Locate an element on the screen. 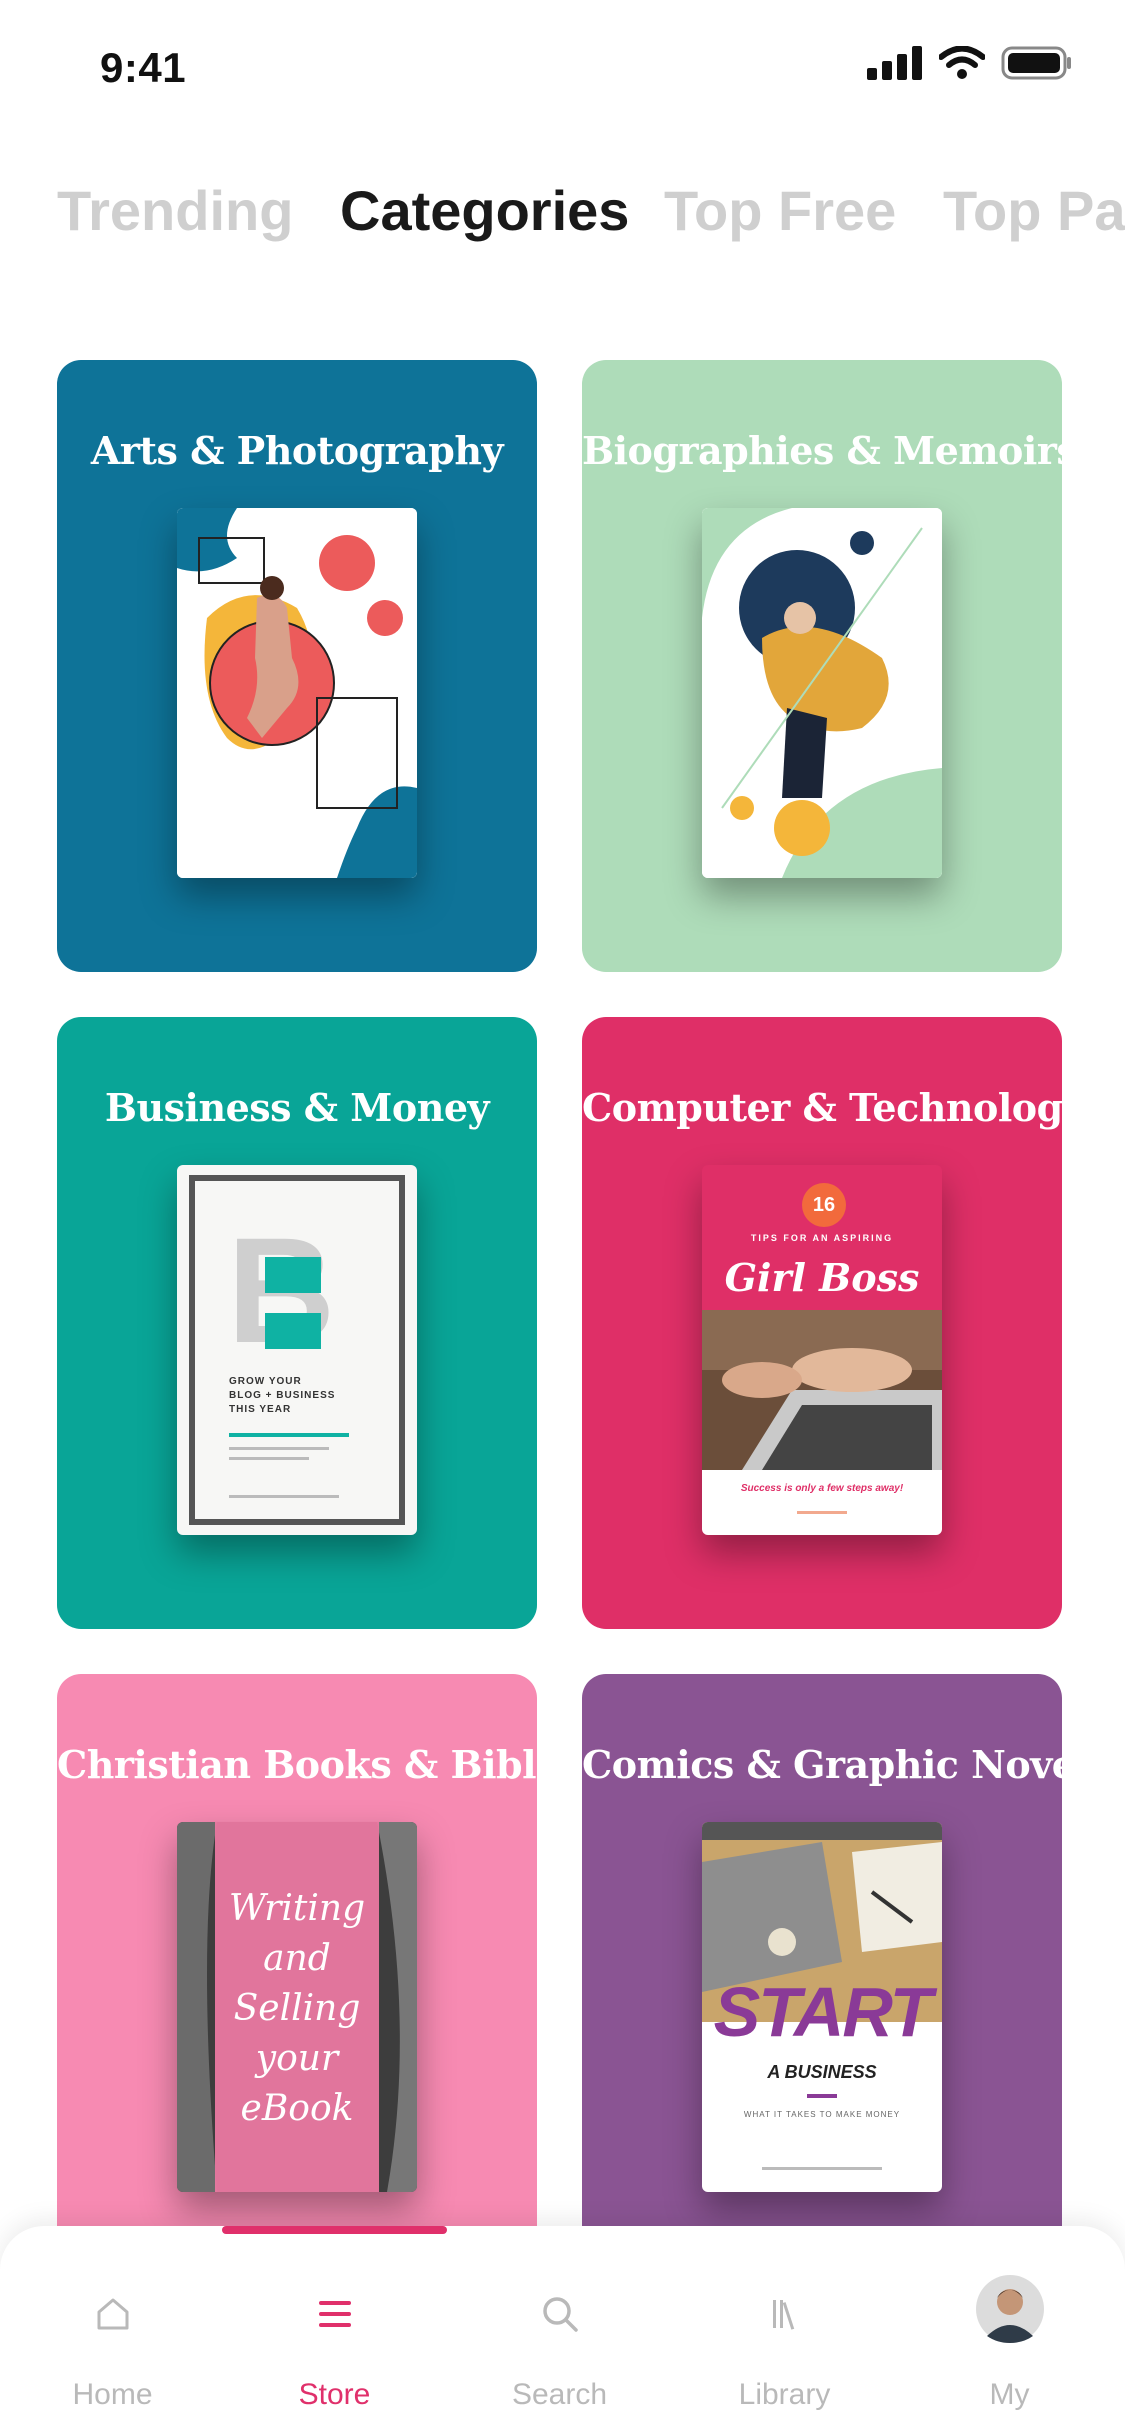 Image resolution: width=1125 pixels, height=2436 pixels. book-cover-arts is located at coordinates (297, 693).